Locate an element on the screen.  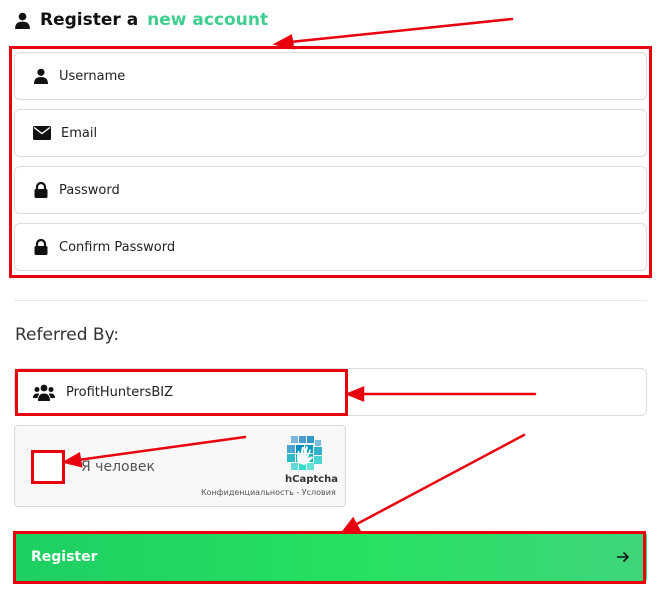
password-field: Password is located at coordinates (330, 190).